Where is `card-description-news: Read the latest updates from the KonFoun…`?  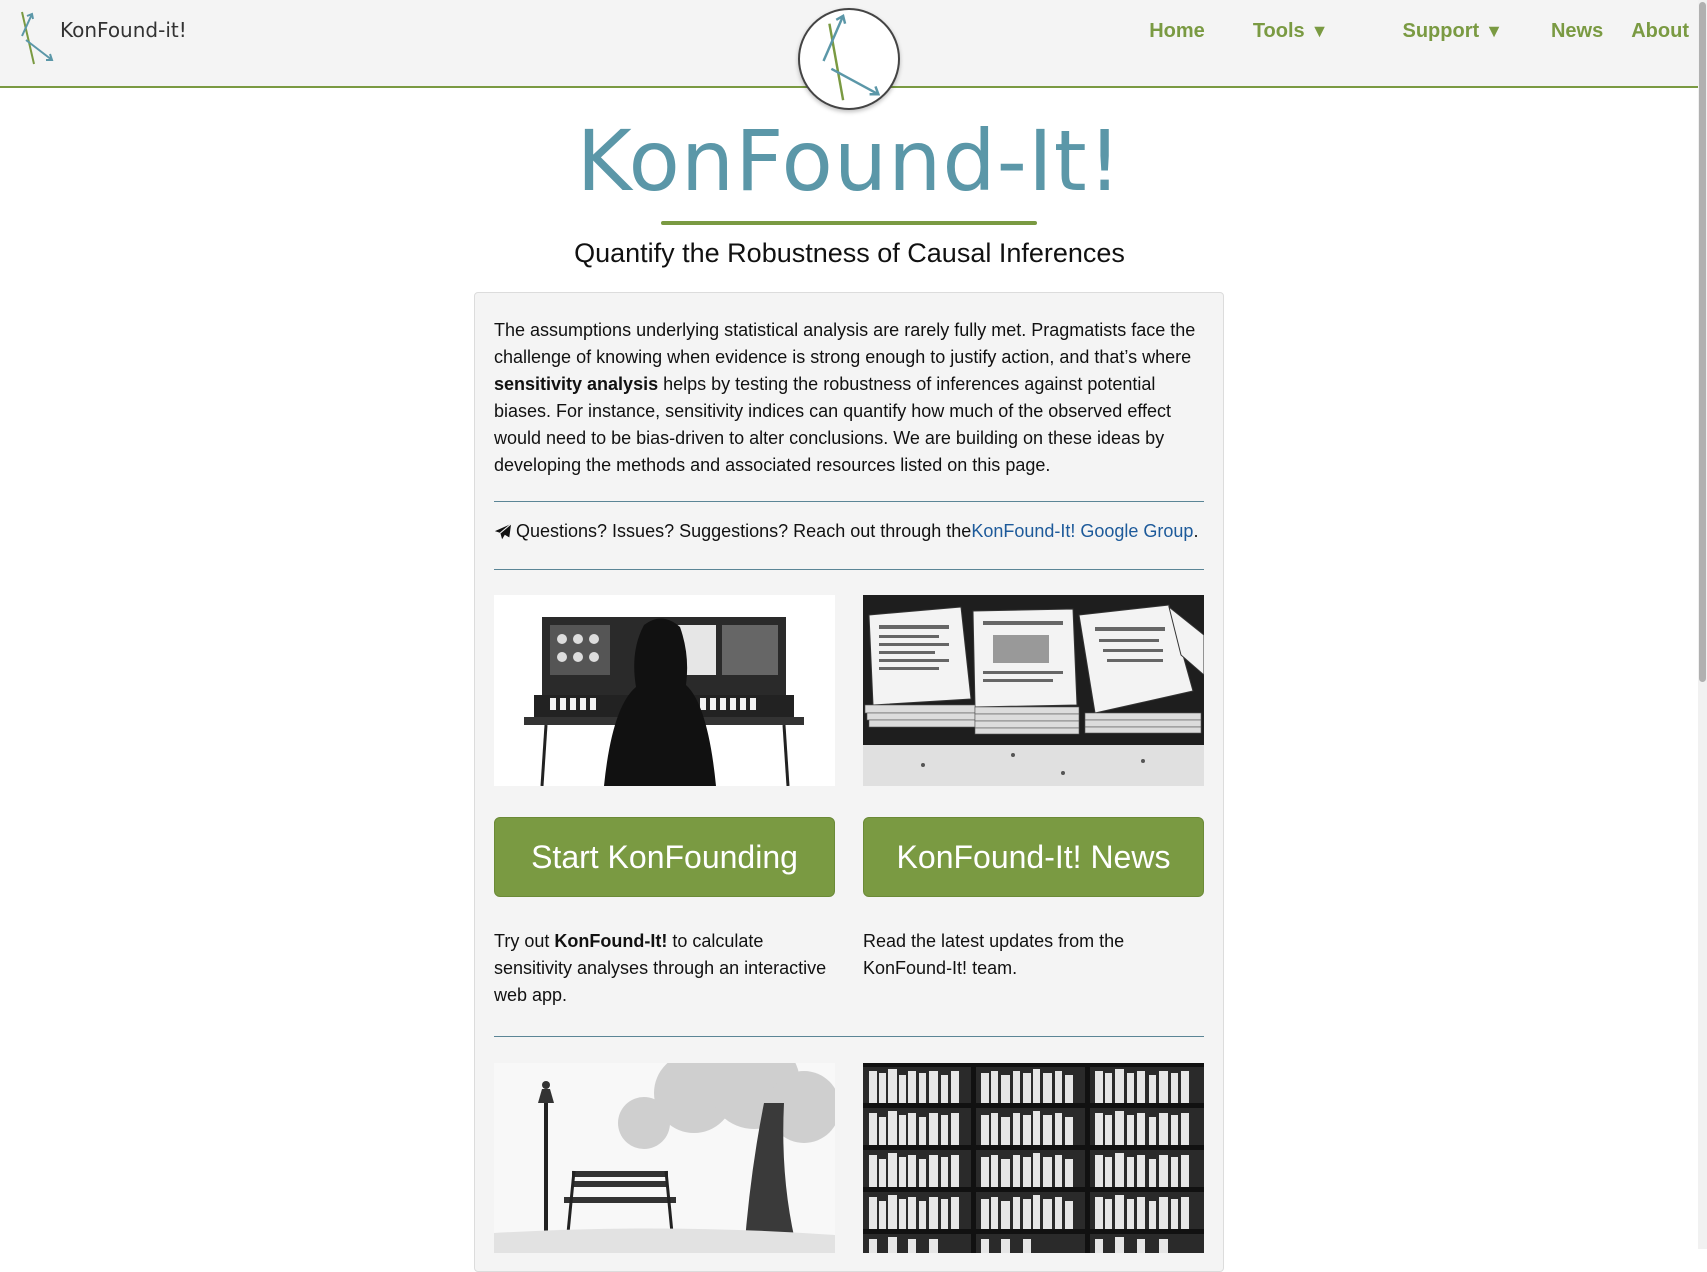 card-description-news: Read the latest updates from the KonFoun… is located at coordinates (994, 954).